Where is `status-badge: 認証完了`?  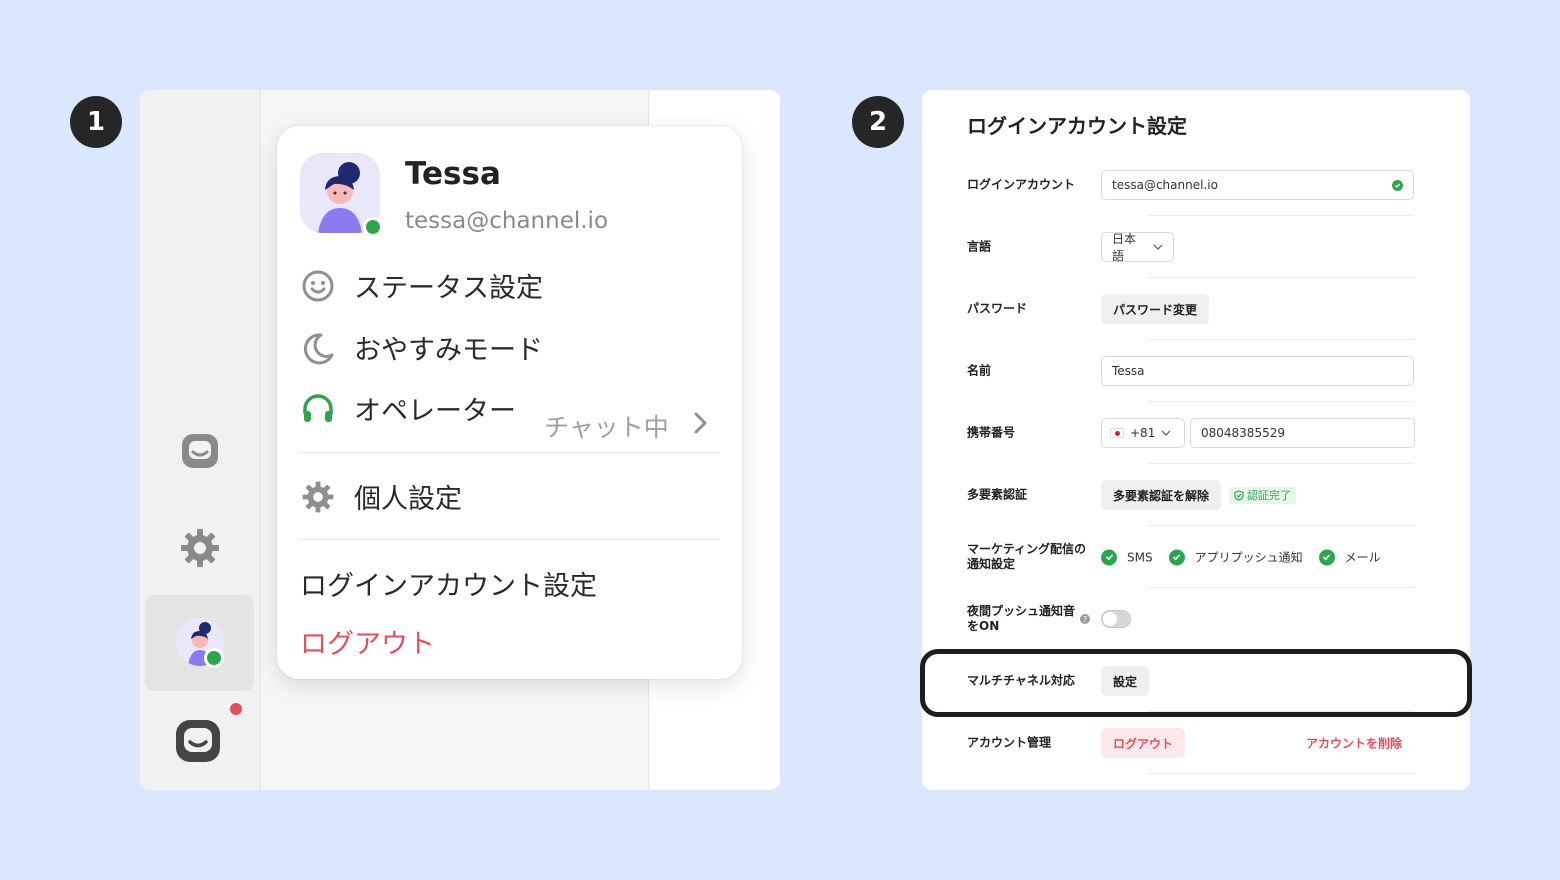 status-badge: 認証完了 is located at coordinates (1263, 495).